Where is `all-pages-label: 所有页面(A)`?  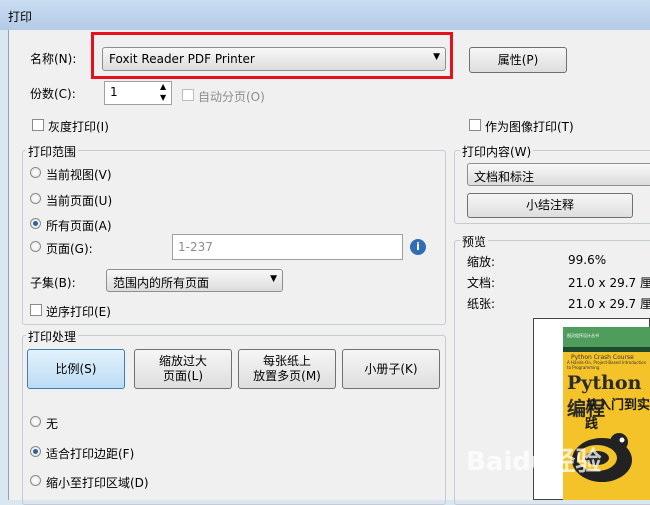 all-pages-label: 所有页面(A) is located at coordinates (79, 226).